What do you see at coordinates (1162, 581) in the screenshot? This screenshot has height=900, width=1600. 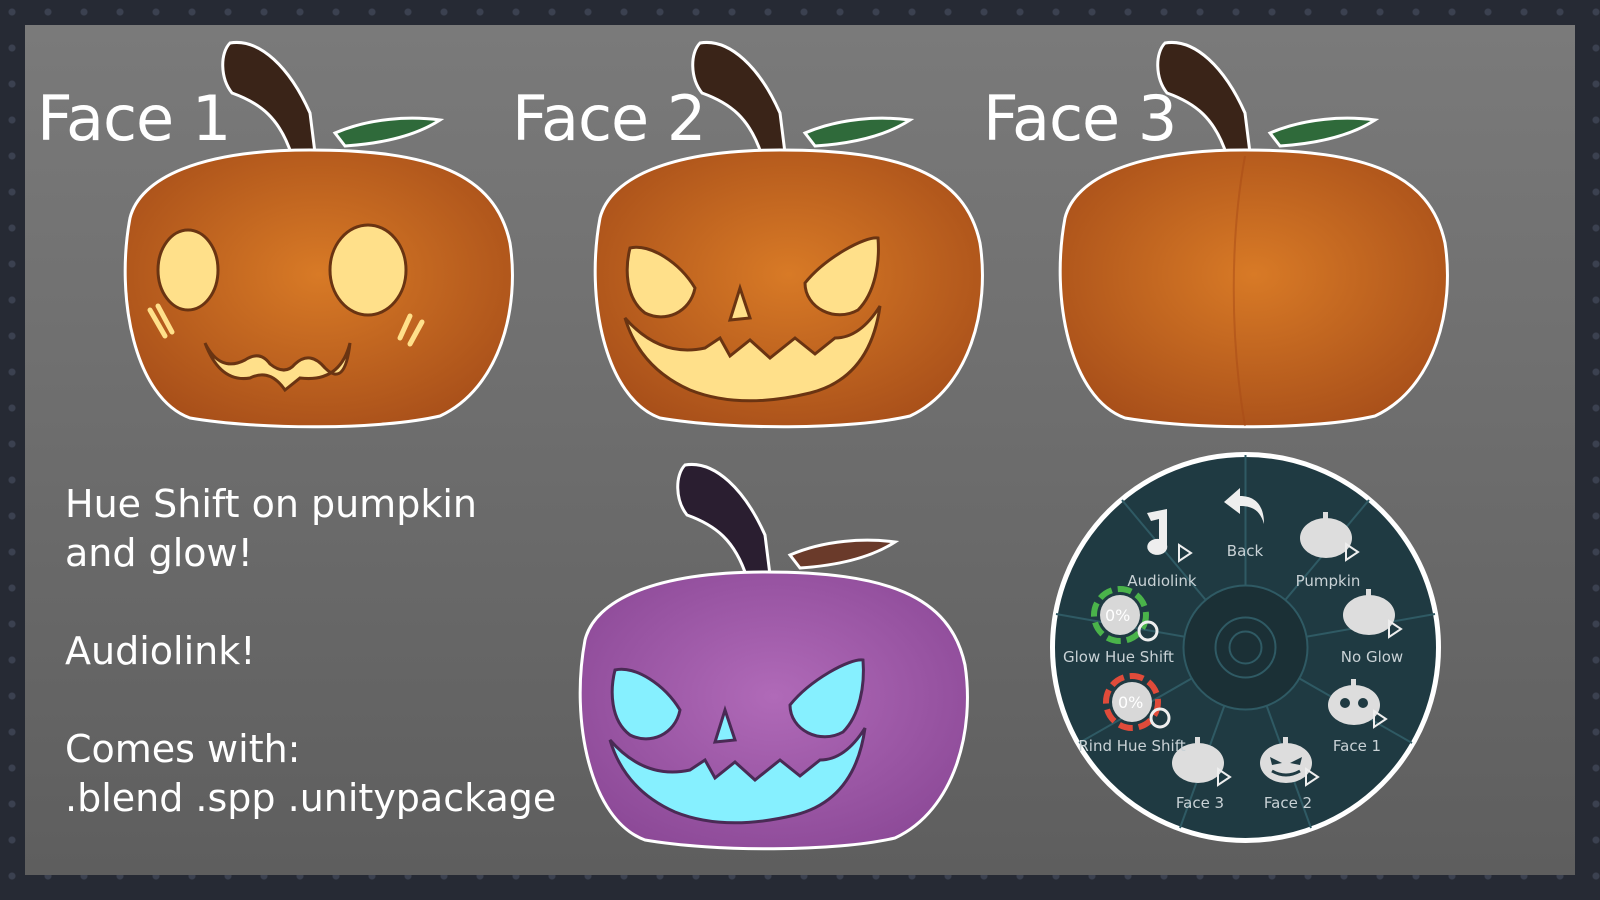 I see `menu-item-audiolink: Audiolink` at bounding box center [1162, 581].